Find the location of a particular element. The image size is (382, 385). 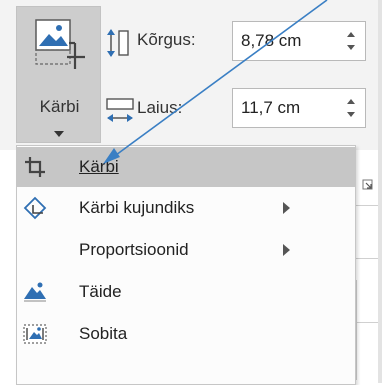

menu-item-label: Kärbi kujundiks is located at coordinates (137, 207).